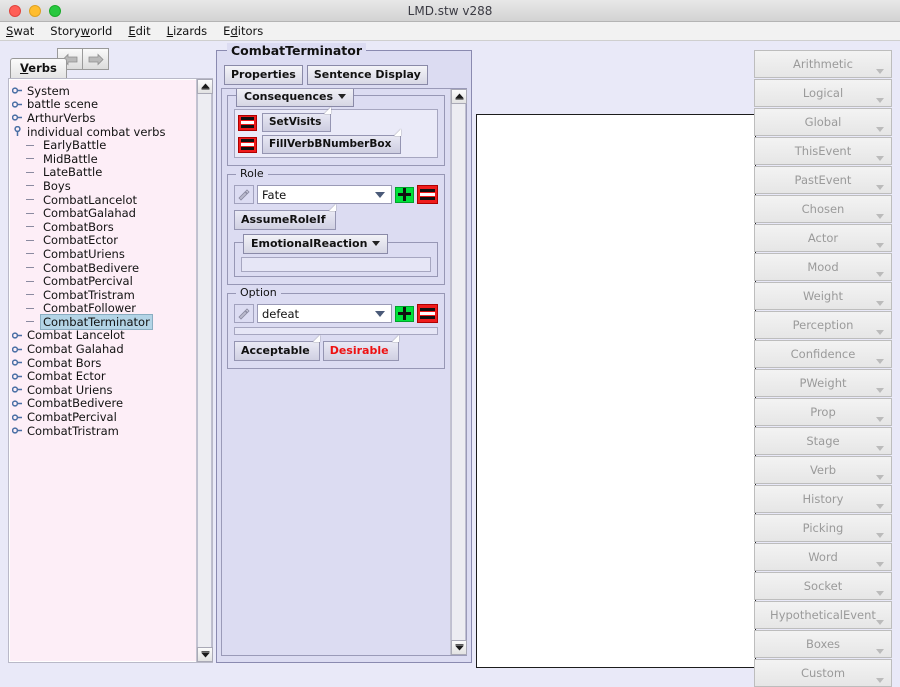 This screenshot has width=900, height=687. I want to click on tree-item-combatterminator: CombatTerminator, so click(102, 321).